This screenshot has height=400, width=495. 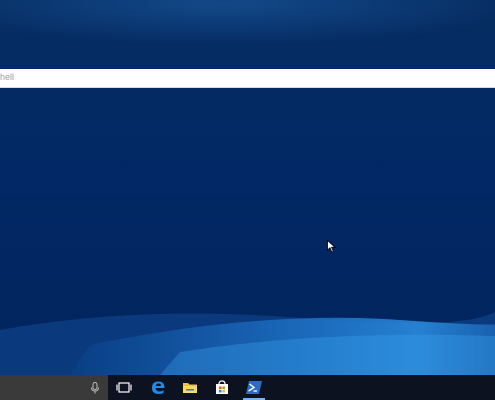 I want to click on search-query-text: hell, so click(x=7, y=77).